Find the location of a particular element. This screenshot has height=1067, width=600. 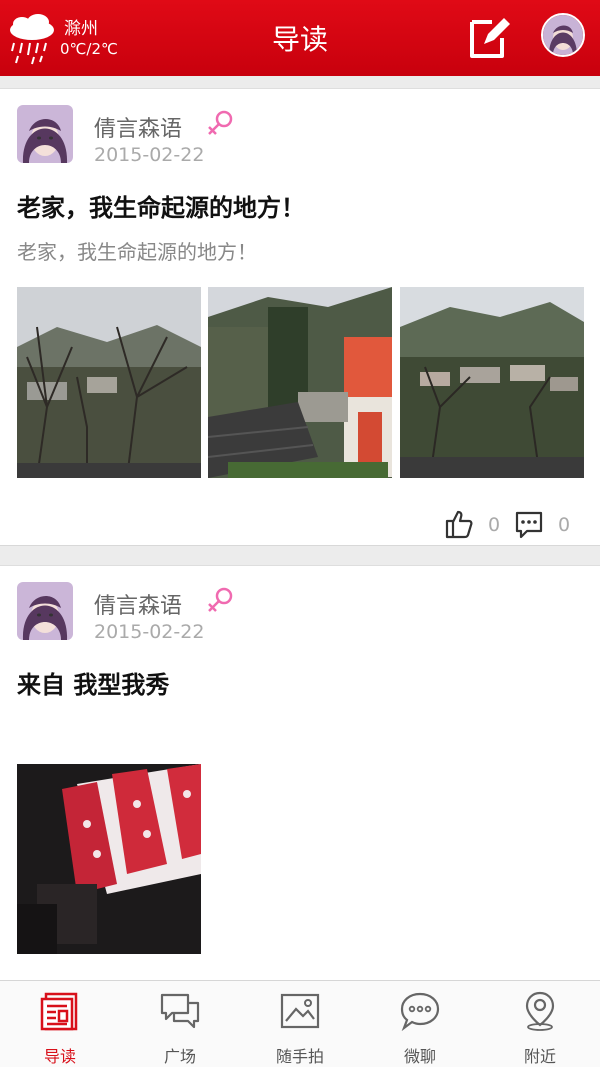

nav-item-suishoupai: 随手拍 is located at coordinates (300, 1024).